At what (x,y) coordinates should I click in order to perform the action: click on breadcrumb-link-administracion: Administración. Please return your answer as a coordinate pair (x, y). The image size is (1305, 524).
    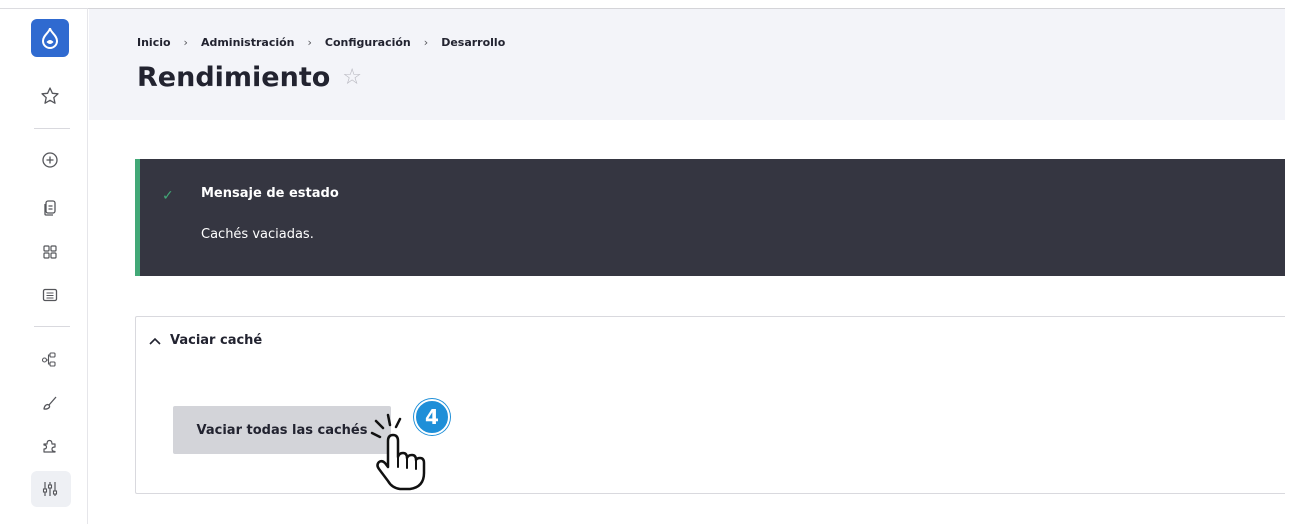
    Looking at the image, I should click on (248, 42).